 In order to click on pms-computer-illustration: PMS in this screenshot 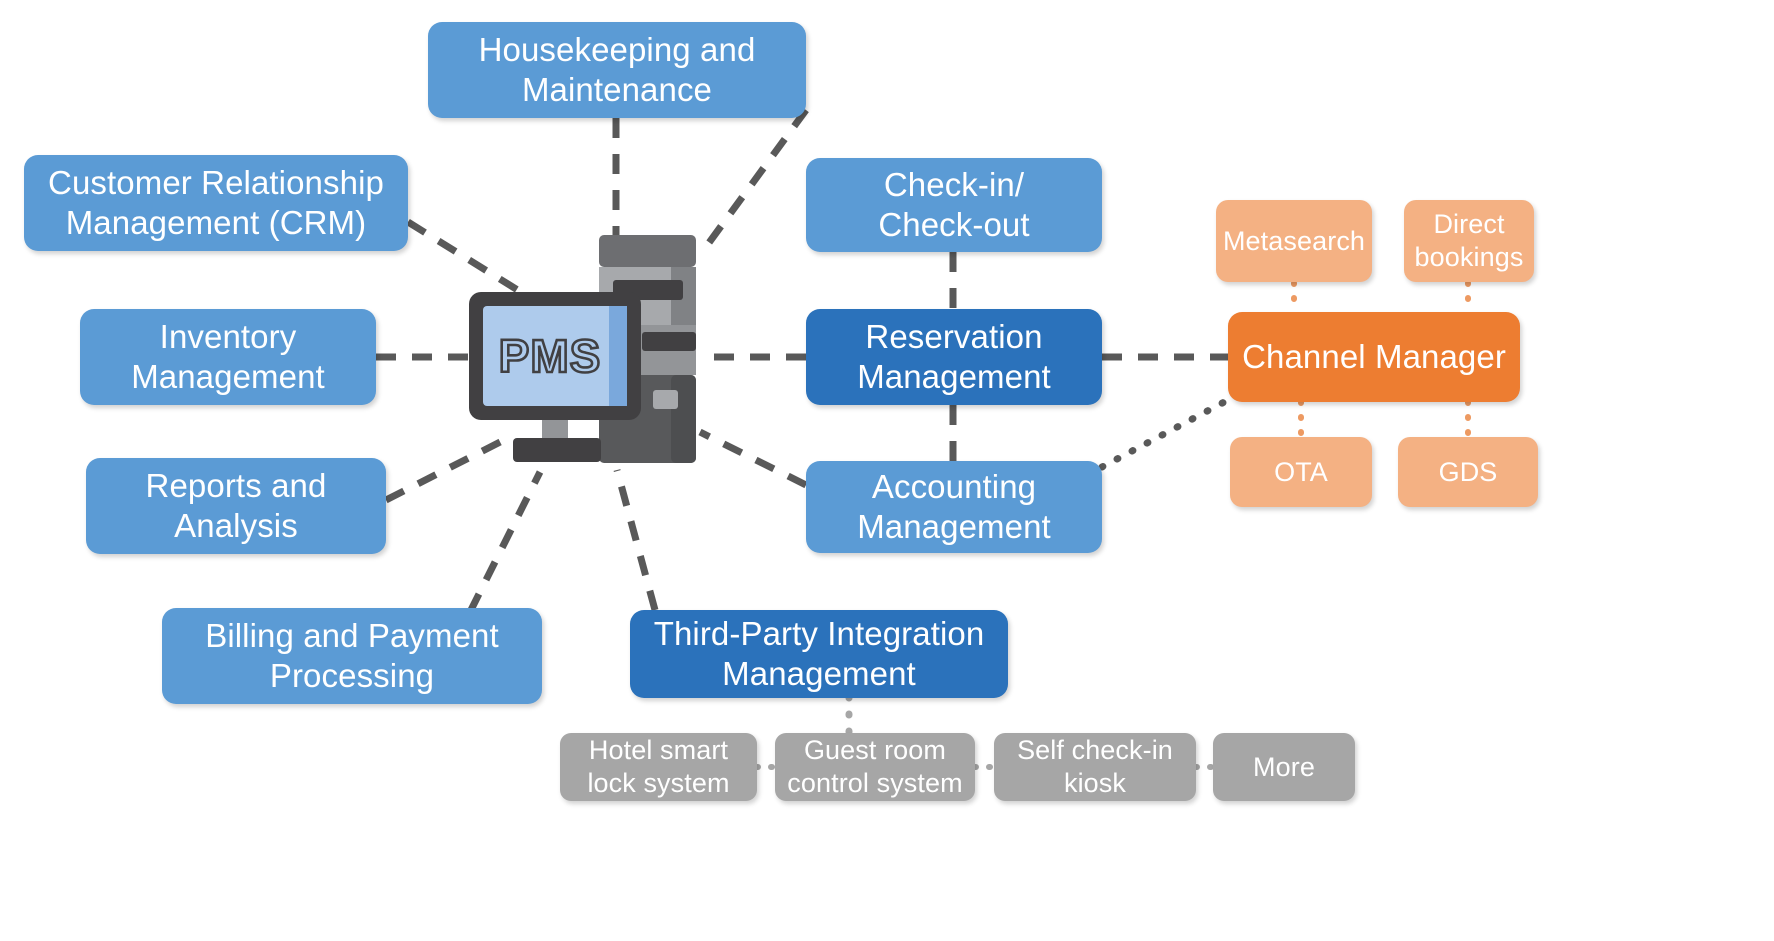, I will do `click(586, 350)`.